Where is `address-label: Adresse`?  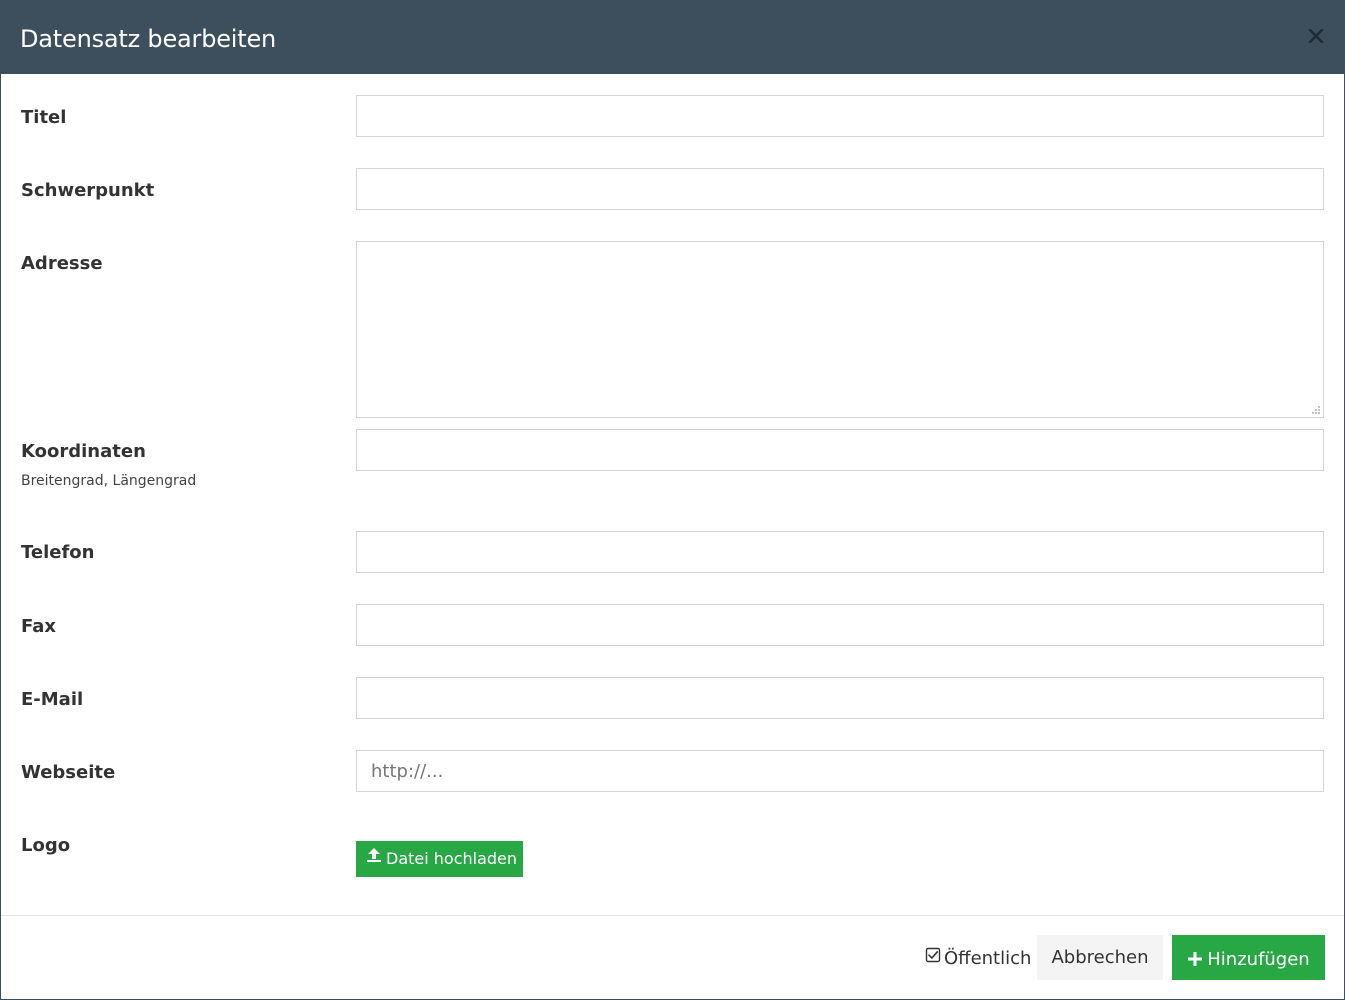 address-label: Adresse is located at coordinates (62, 263).